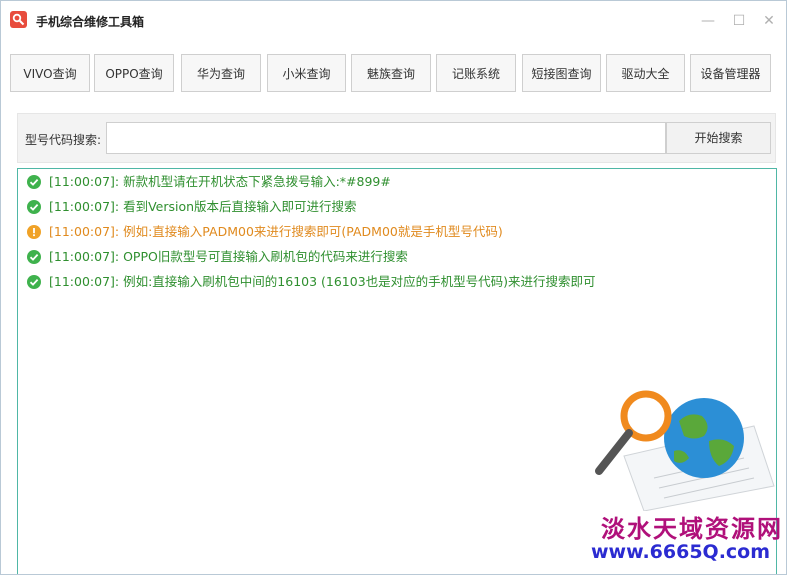 The image size is (787, 575). What do you see at coordinates (730, 73) in the screenshot?
I see `device-manager-button: 设备管理器` at bounding box center [730, 73].